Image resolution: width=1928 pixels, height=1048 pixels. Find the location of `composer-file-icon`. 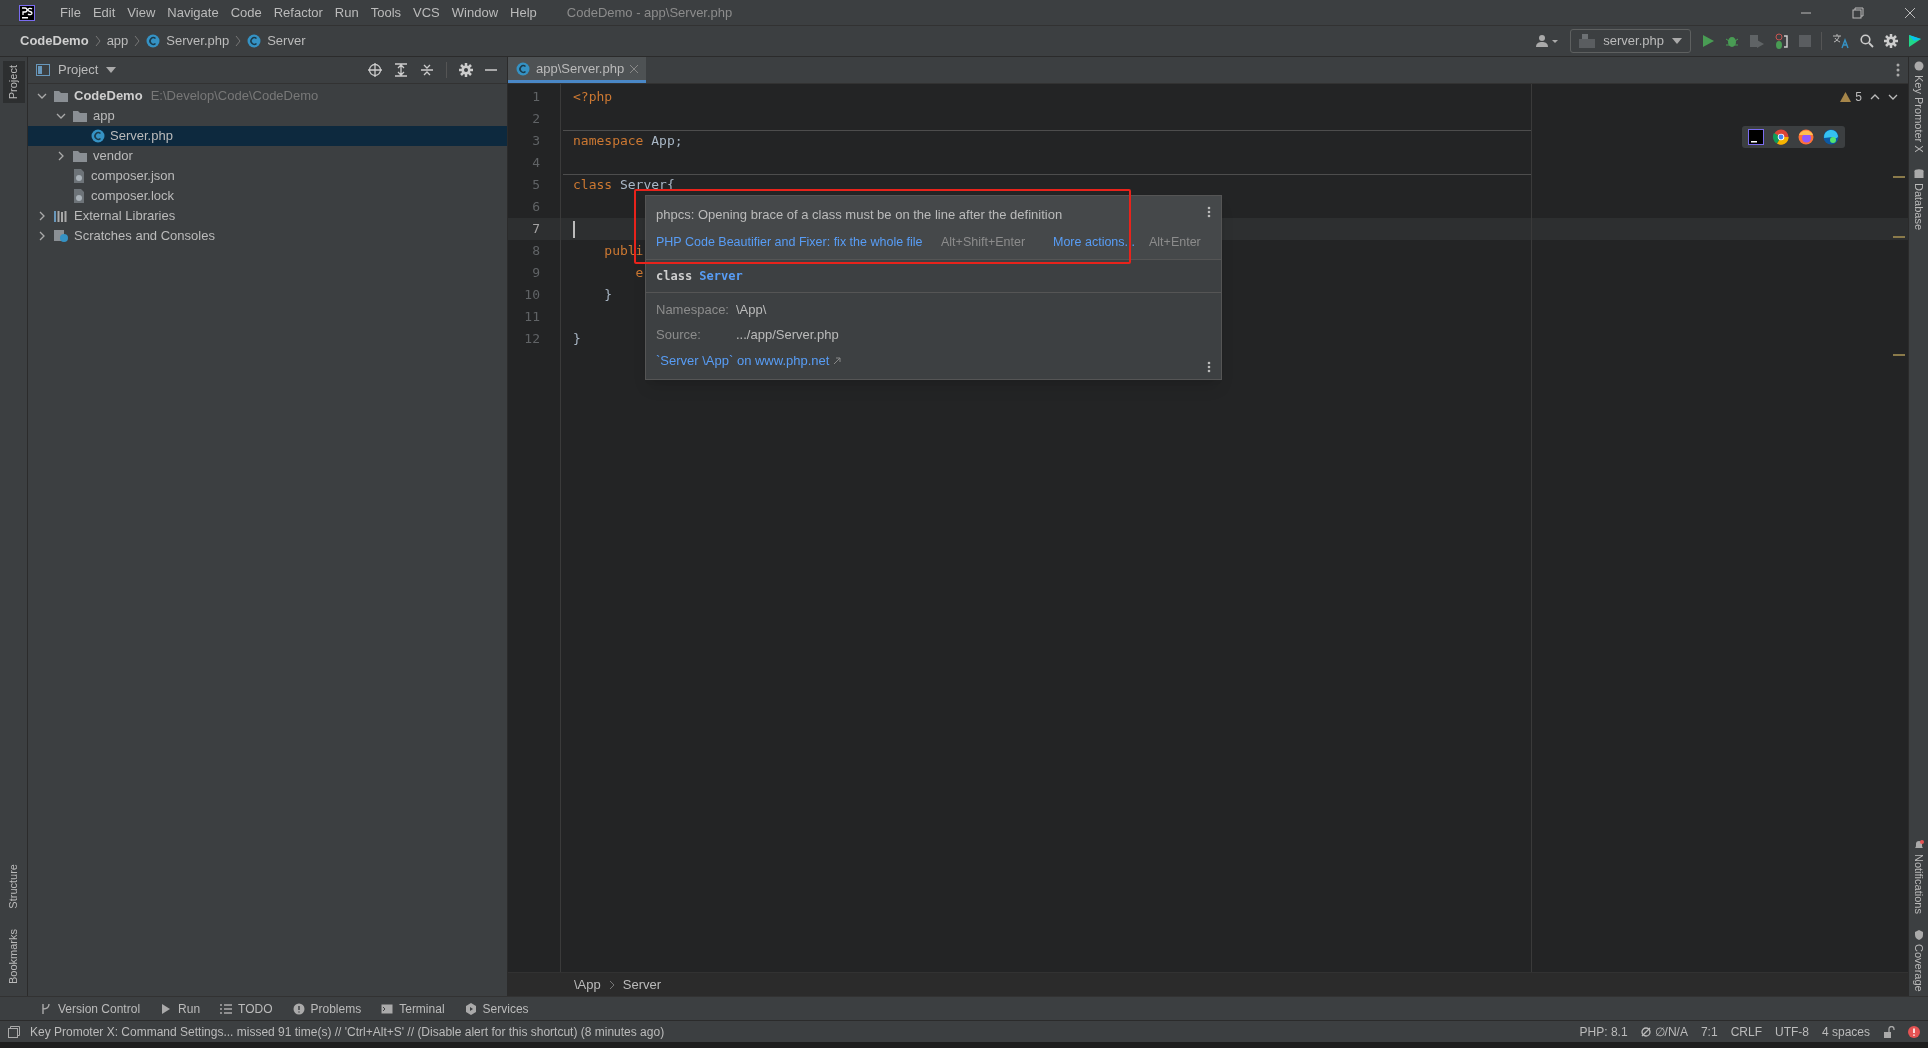

composer-file-icon is located at coordinates (79, 176).